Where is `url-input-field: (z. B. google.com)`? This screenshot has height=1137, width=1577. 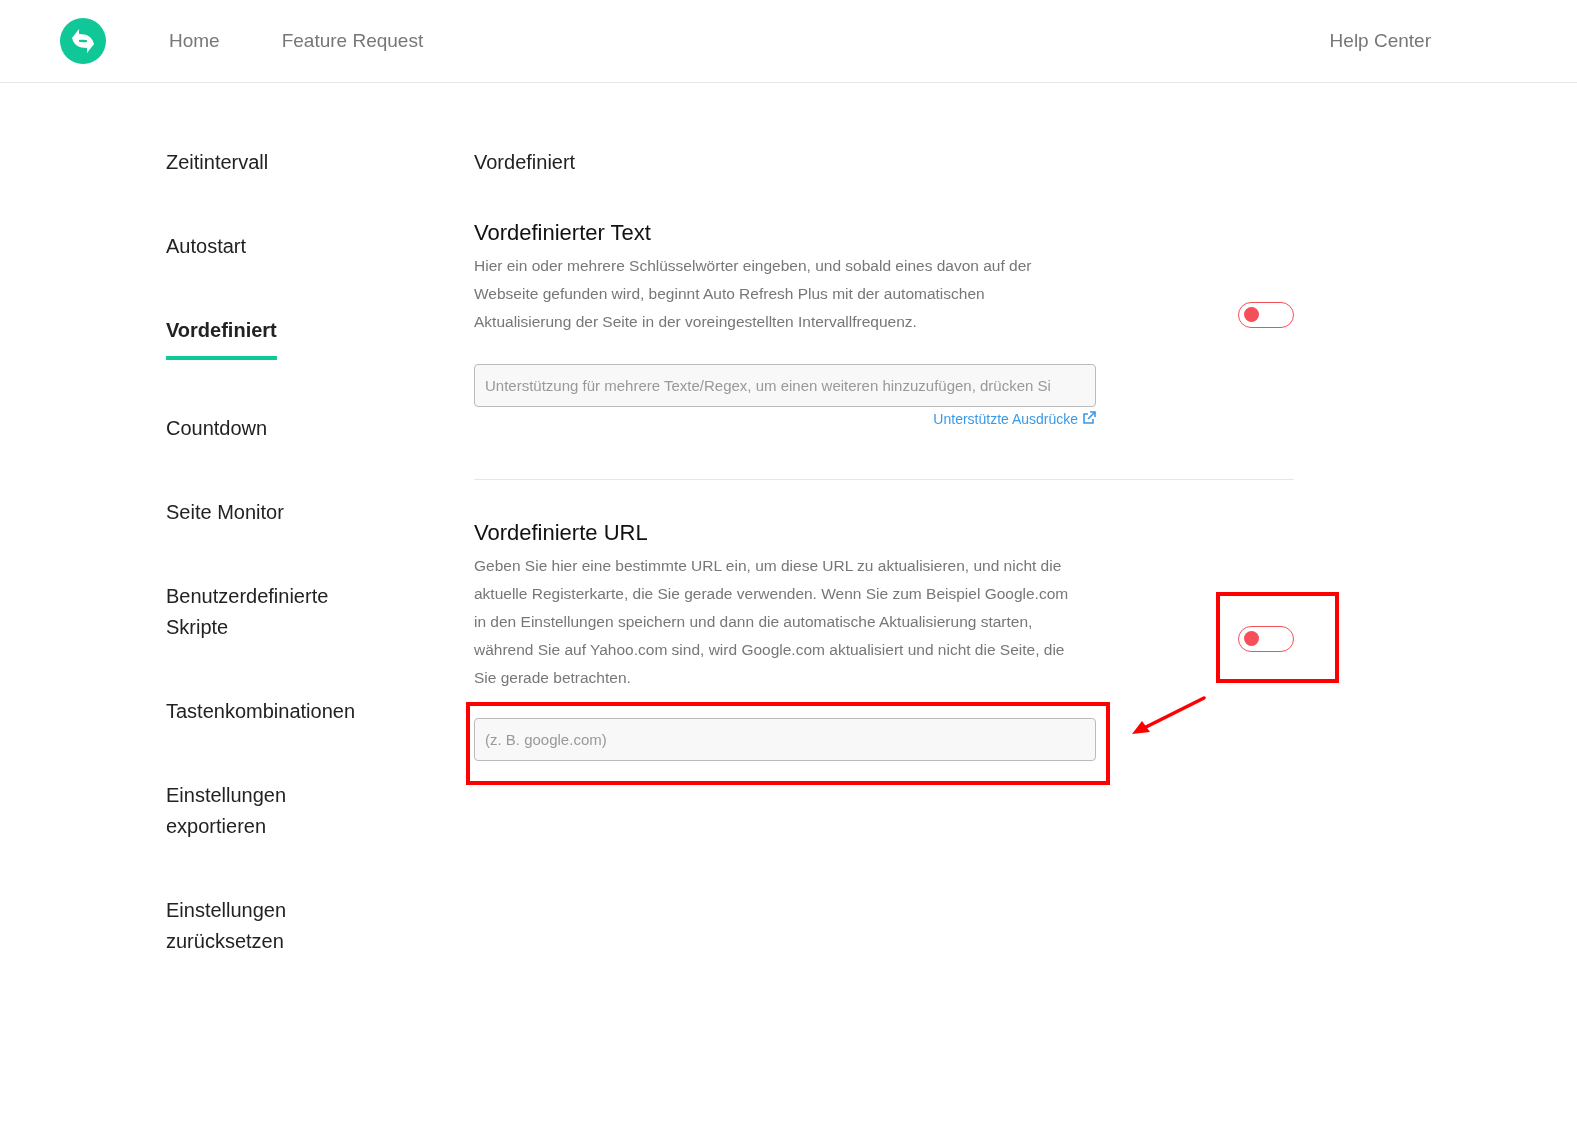 url-input-field: (z. B. google.com) is located at coordinates (785, 739).